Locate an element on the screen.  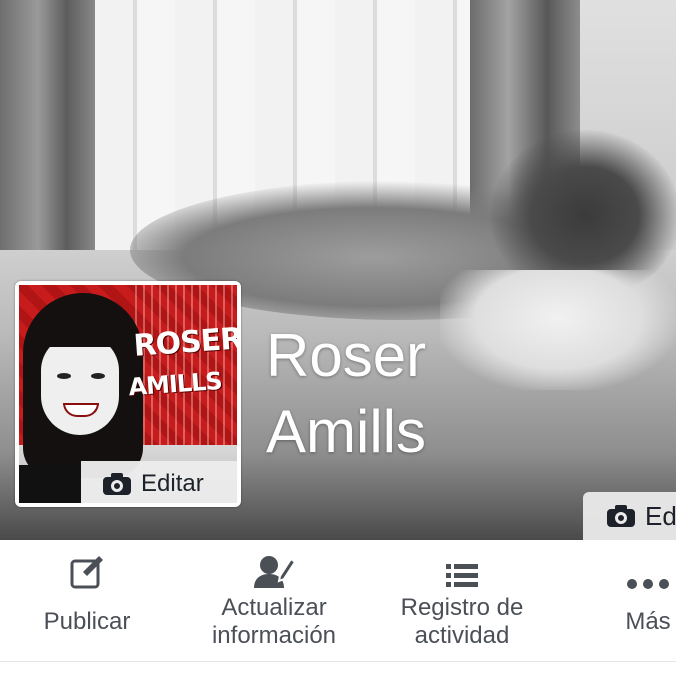
user-edit-icon is located at coordinates (274, 567).